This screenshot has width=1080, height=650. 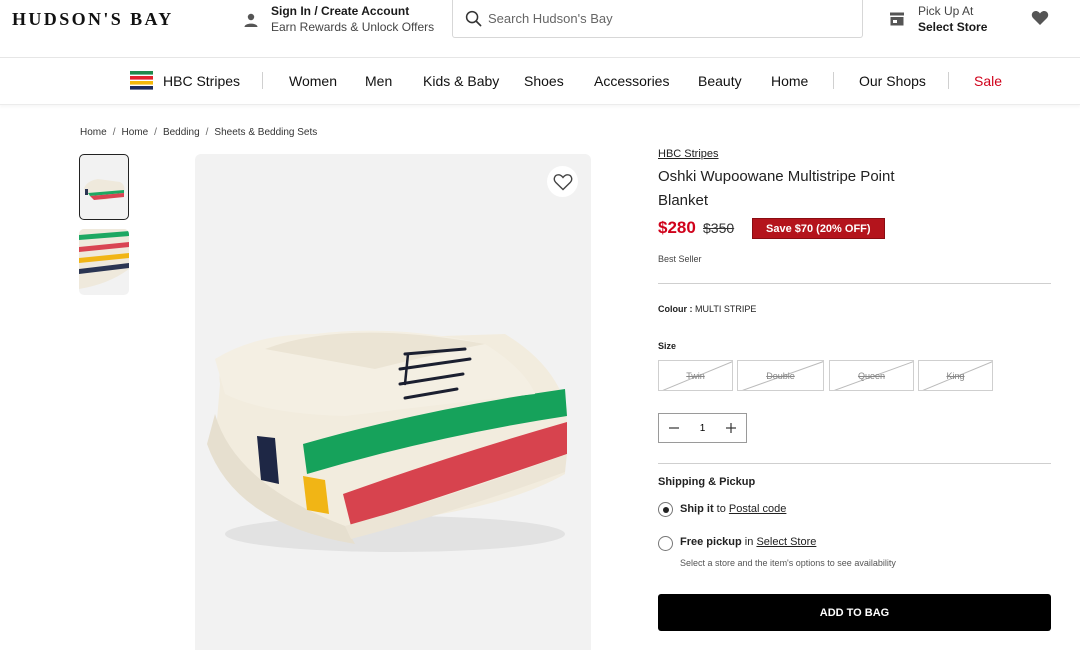 I want to click on add-to-wishlist-button, so click(x=562, y=181).